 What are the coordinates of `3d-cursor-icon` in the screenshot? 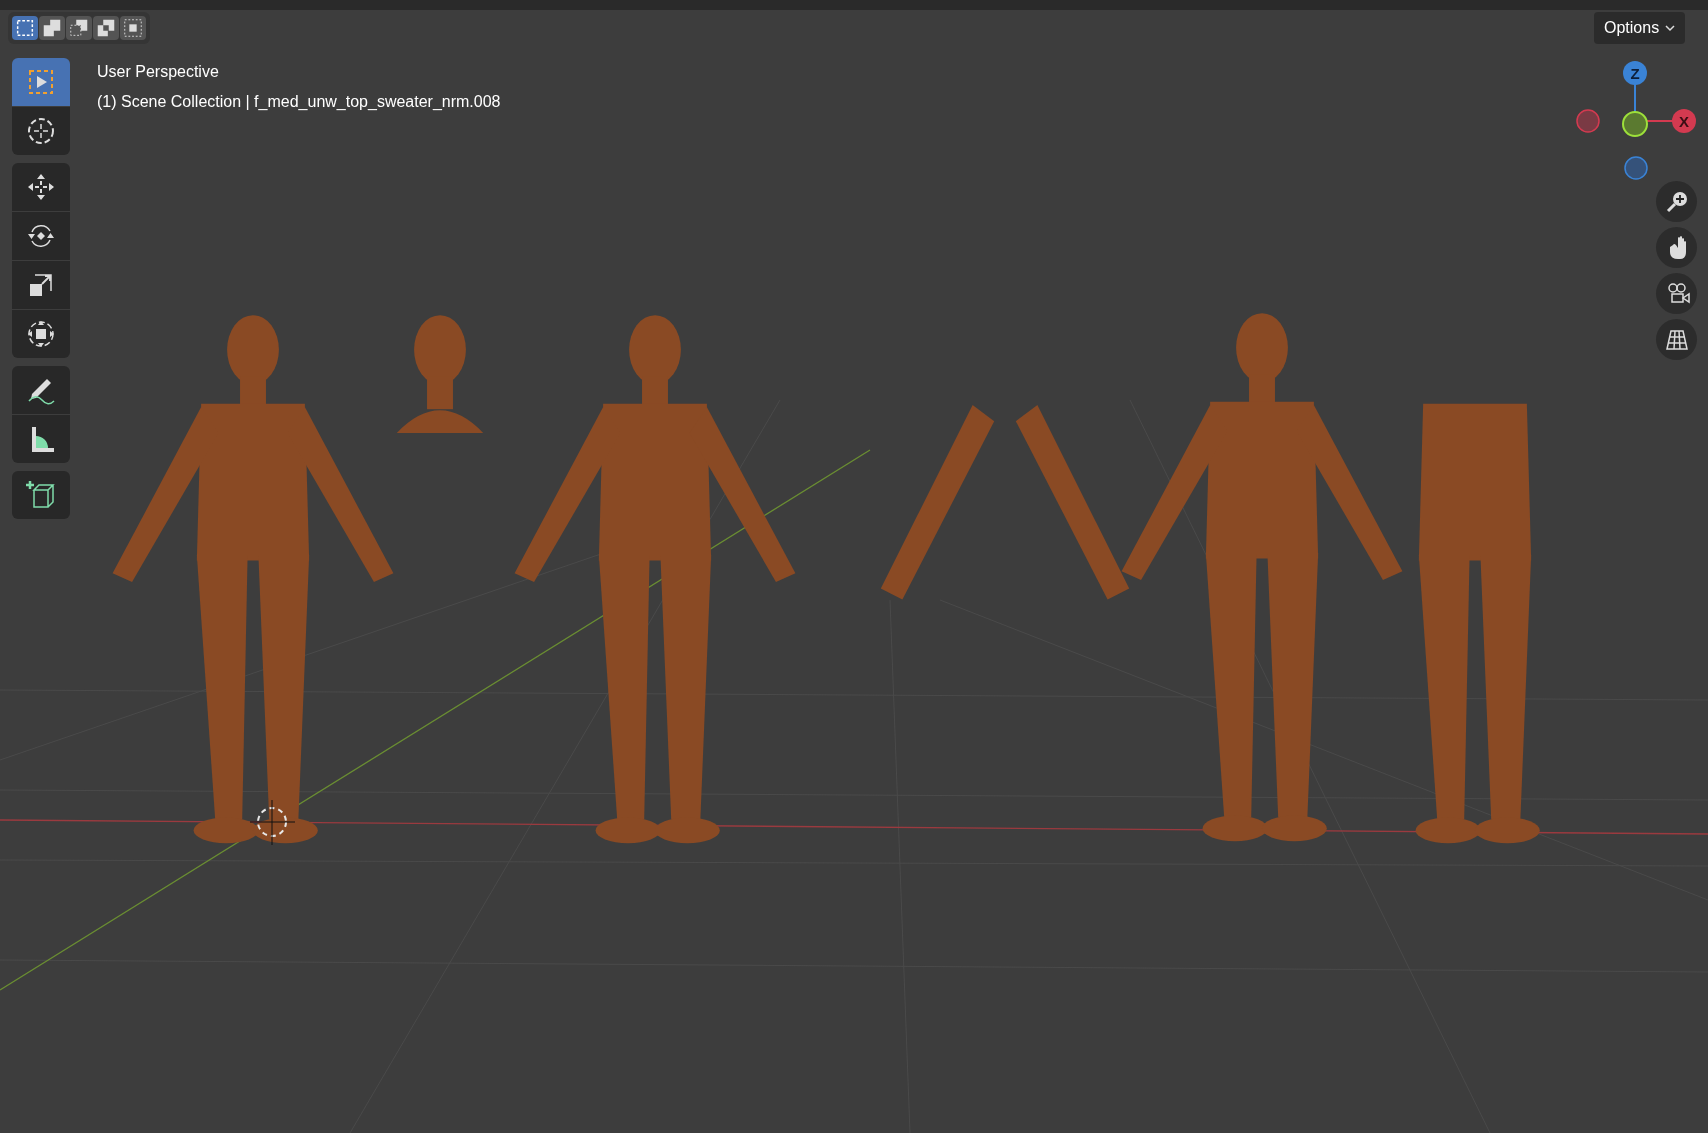 It's located at (272, 822).